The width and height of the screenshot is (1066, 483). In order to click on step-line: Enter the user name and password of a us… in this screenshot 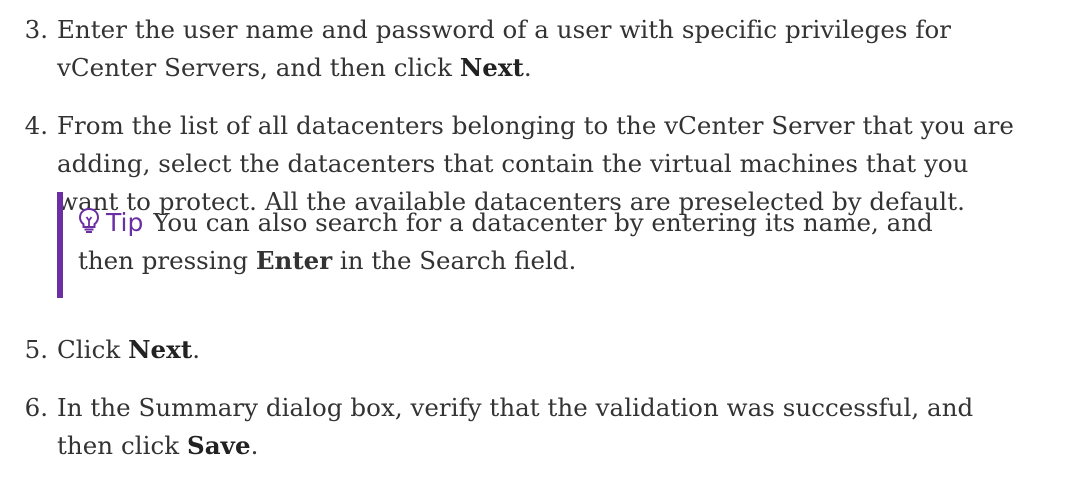, I will do `click(504, 29)`.